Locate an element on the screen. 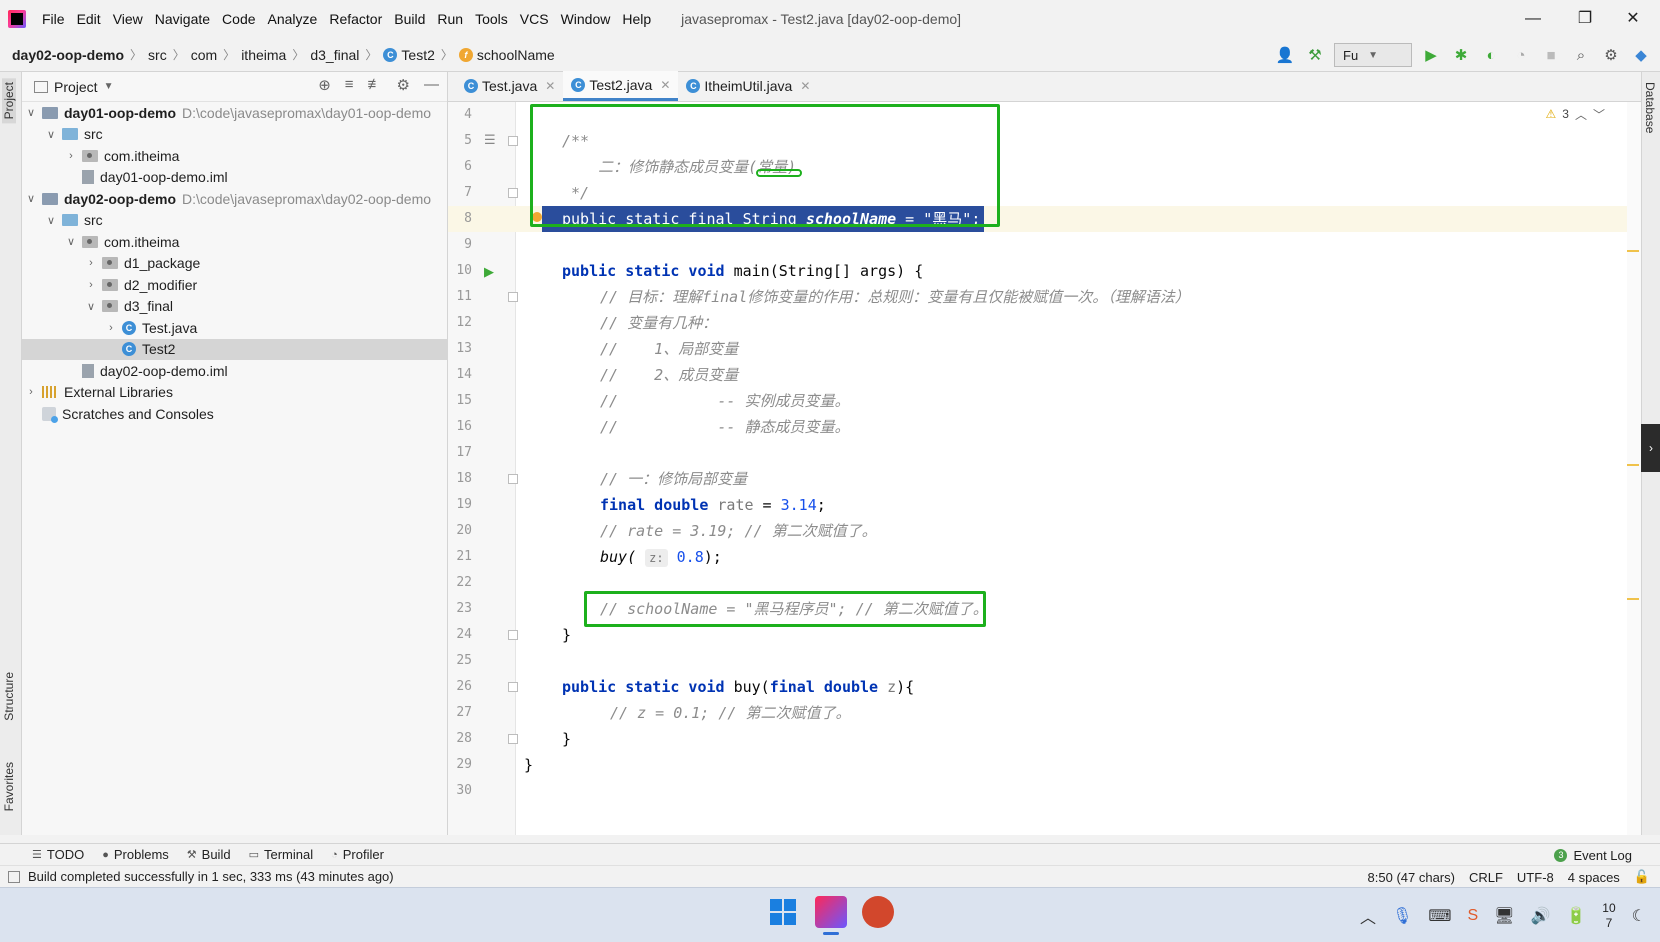 The width and height of the screenshot is (1660, 942). database-tool-tab: Database is located at coordinates (1650, 107).